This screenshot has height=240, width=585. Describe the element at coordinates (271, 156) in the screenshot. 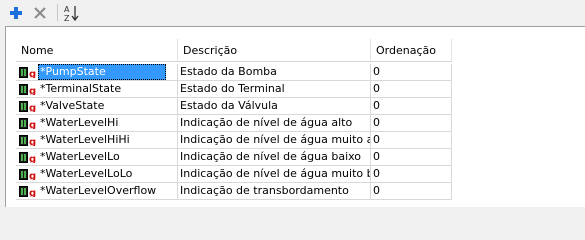

I see `tag-description: Indicação de nível de água baixo` at that location.